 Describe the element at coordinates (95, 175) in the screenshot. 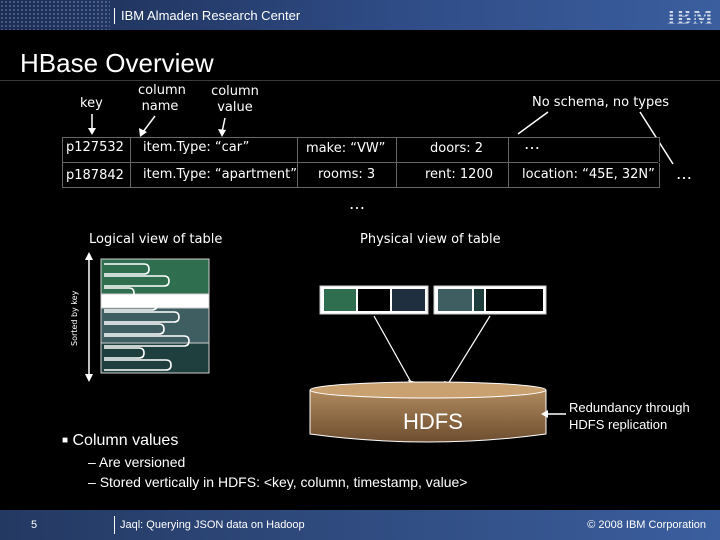

I see `row-key: p187842` at that location.